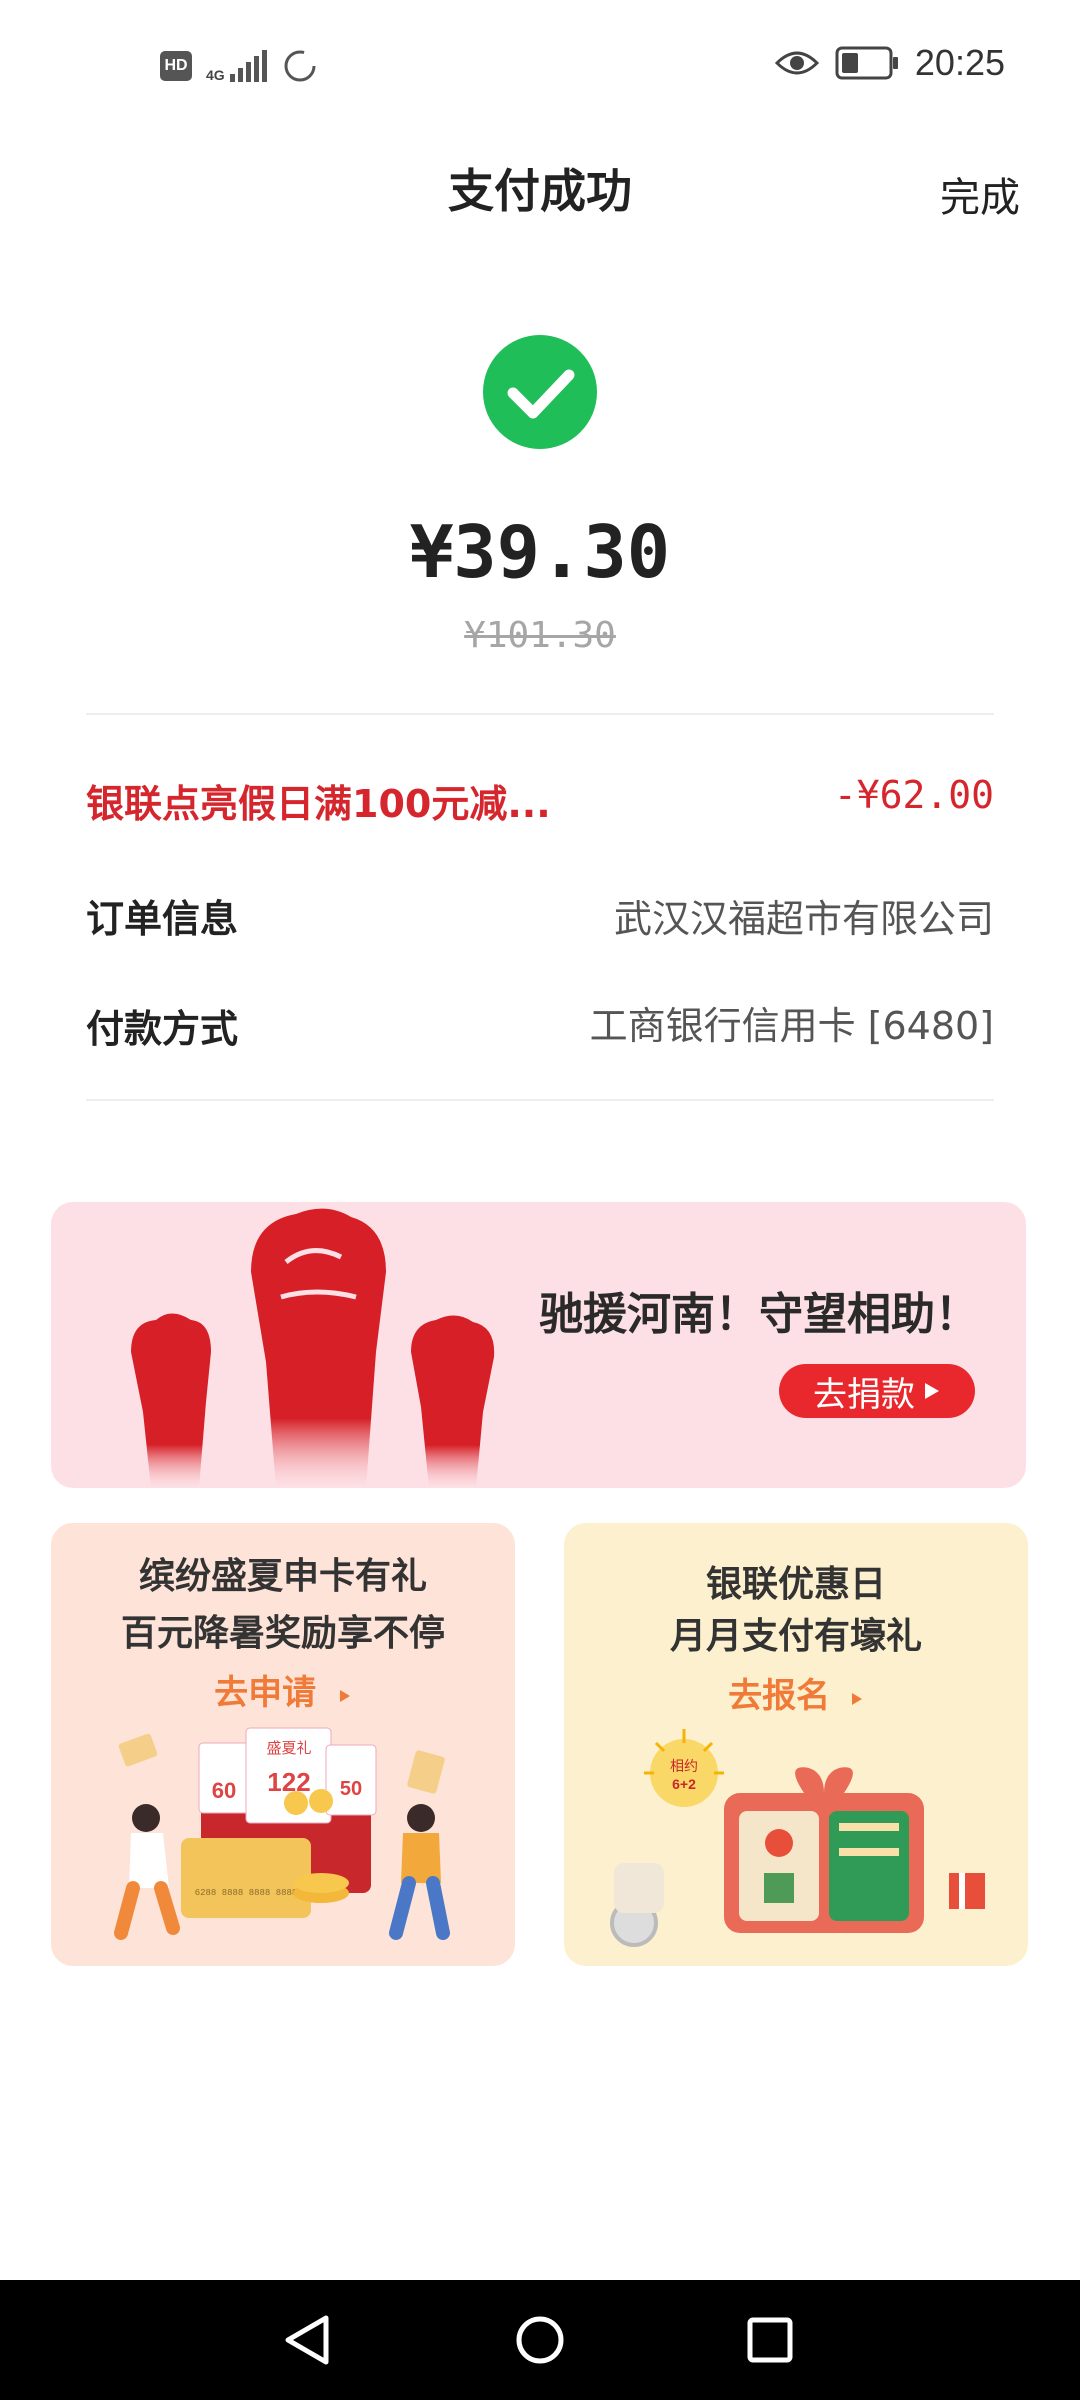  I want to click on card-headline: 缤纷盛夏申卡有礼, so click(282, 1576).